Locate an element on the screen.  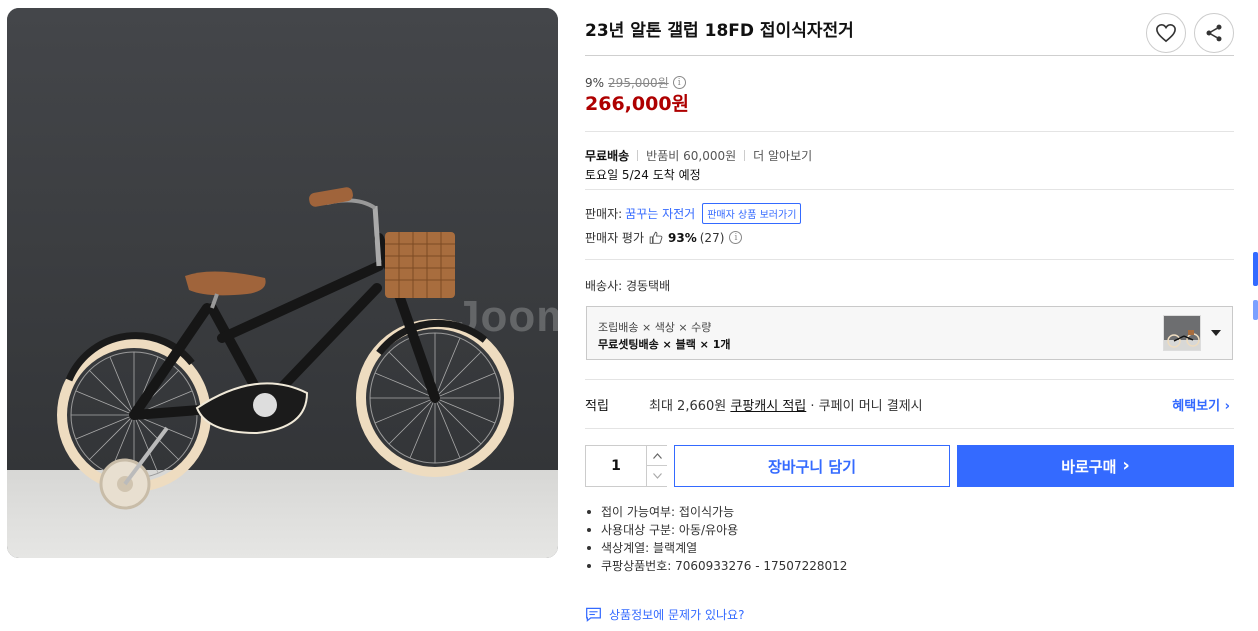
quantity-stepper: 1 is located at coordinates (626, 466).